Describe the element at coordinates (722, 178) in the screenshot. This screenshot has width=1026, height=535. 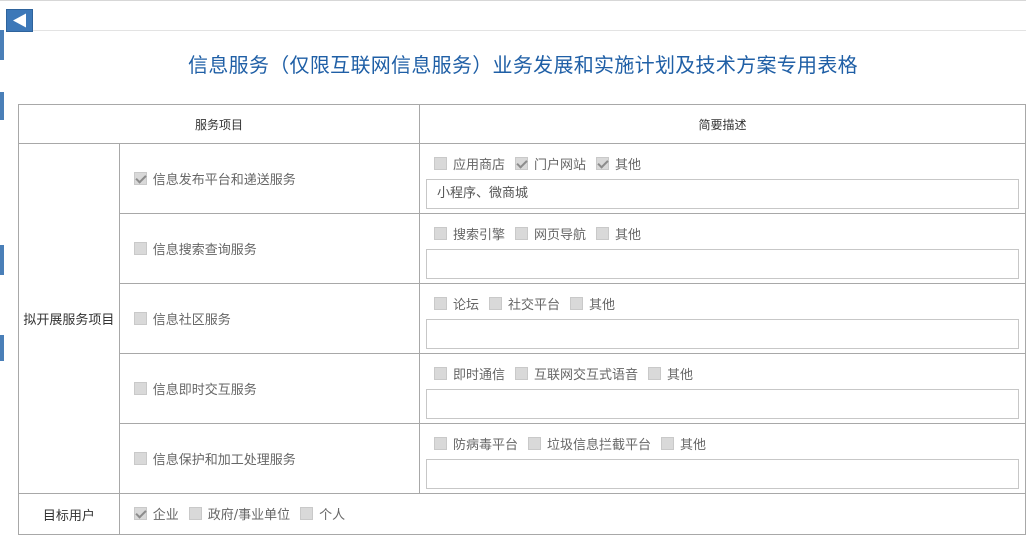
I see `description-cell: 应用商店 门户网站 其他小程序、微商城` at that location.